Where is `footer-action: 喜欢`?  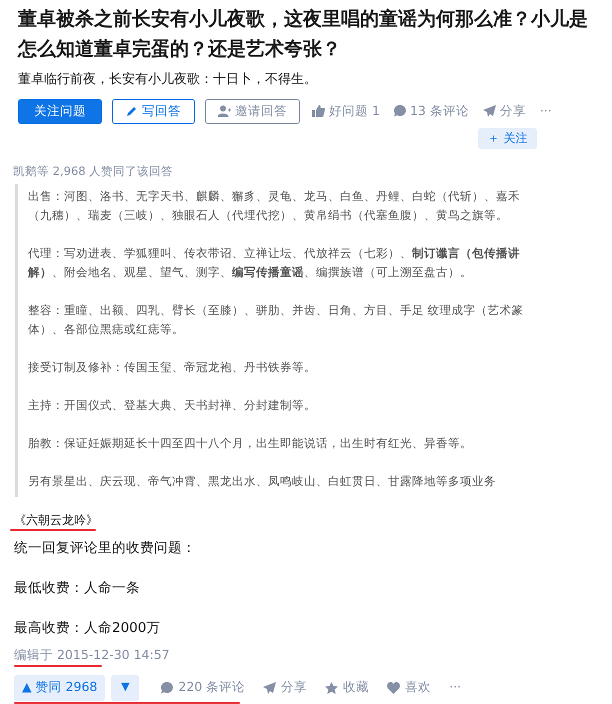
footer-action: 喜欢 is located at coordinates (409, 687).